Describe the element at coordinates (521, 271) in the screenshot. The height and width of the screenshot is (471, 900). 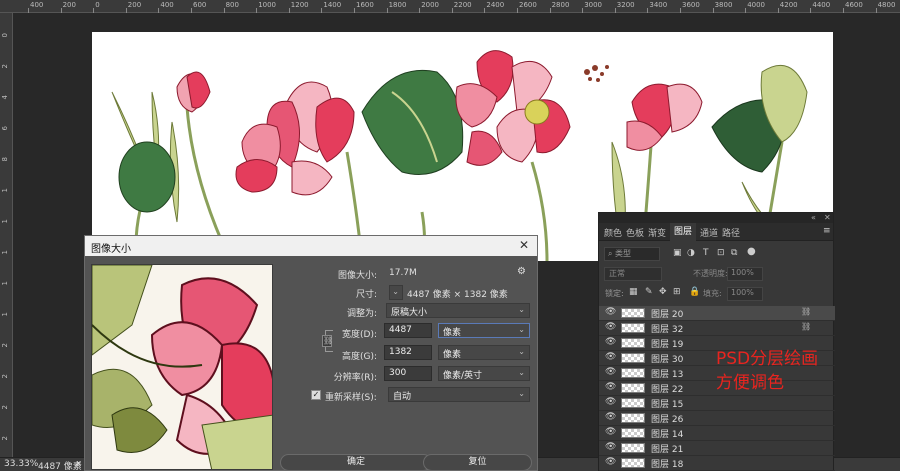
I see `gear-icon: ⚙` at that location.